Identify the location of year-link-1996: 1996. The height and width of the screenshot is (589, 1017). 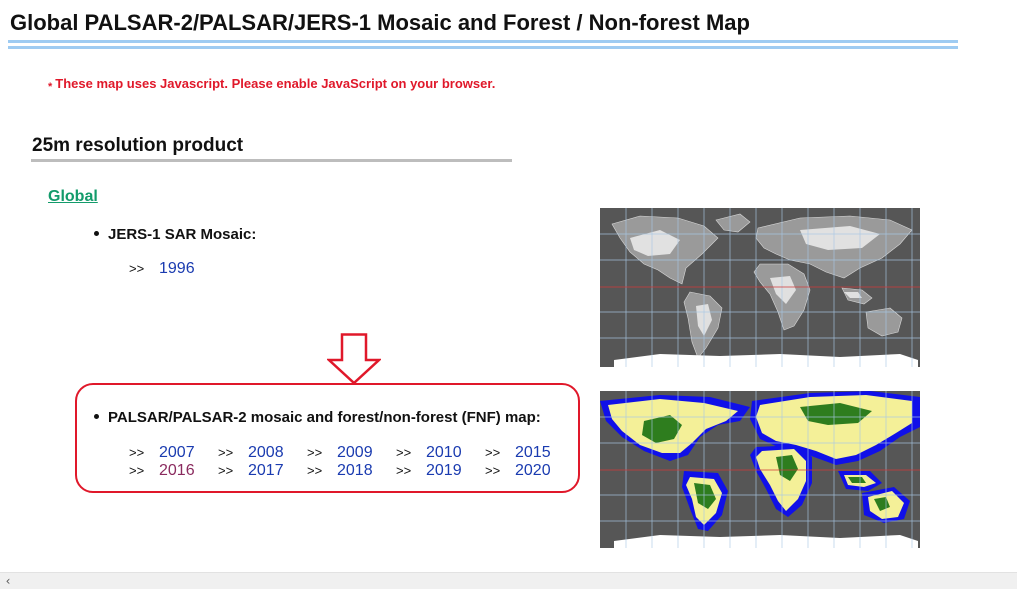
(188, 269).